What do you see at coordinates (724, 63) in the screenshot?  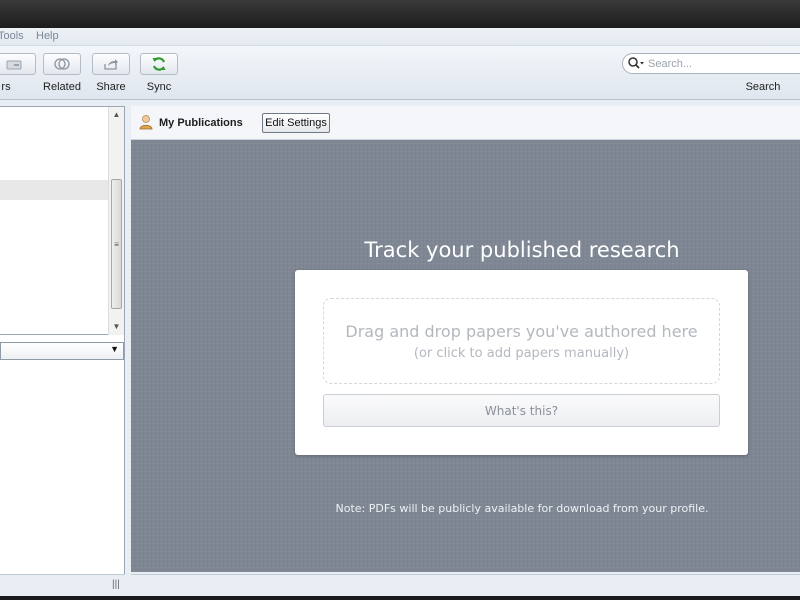 I see `search-input` at bounding box center [724, 63].